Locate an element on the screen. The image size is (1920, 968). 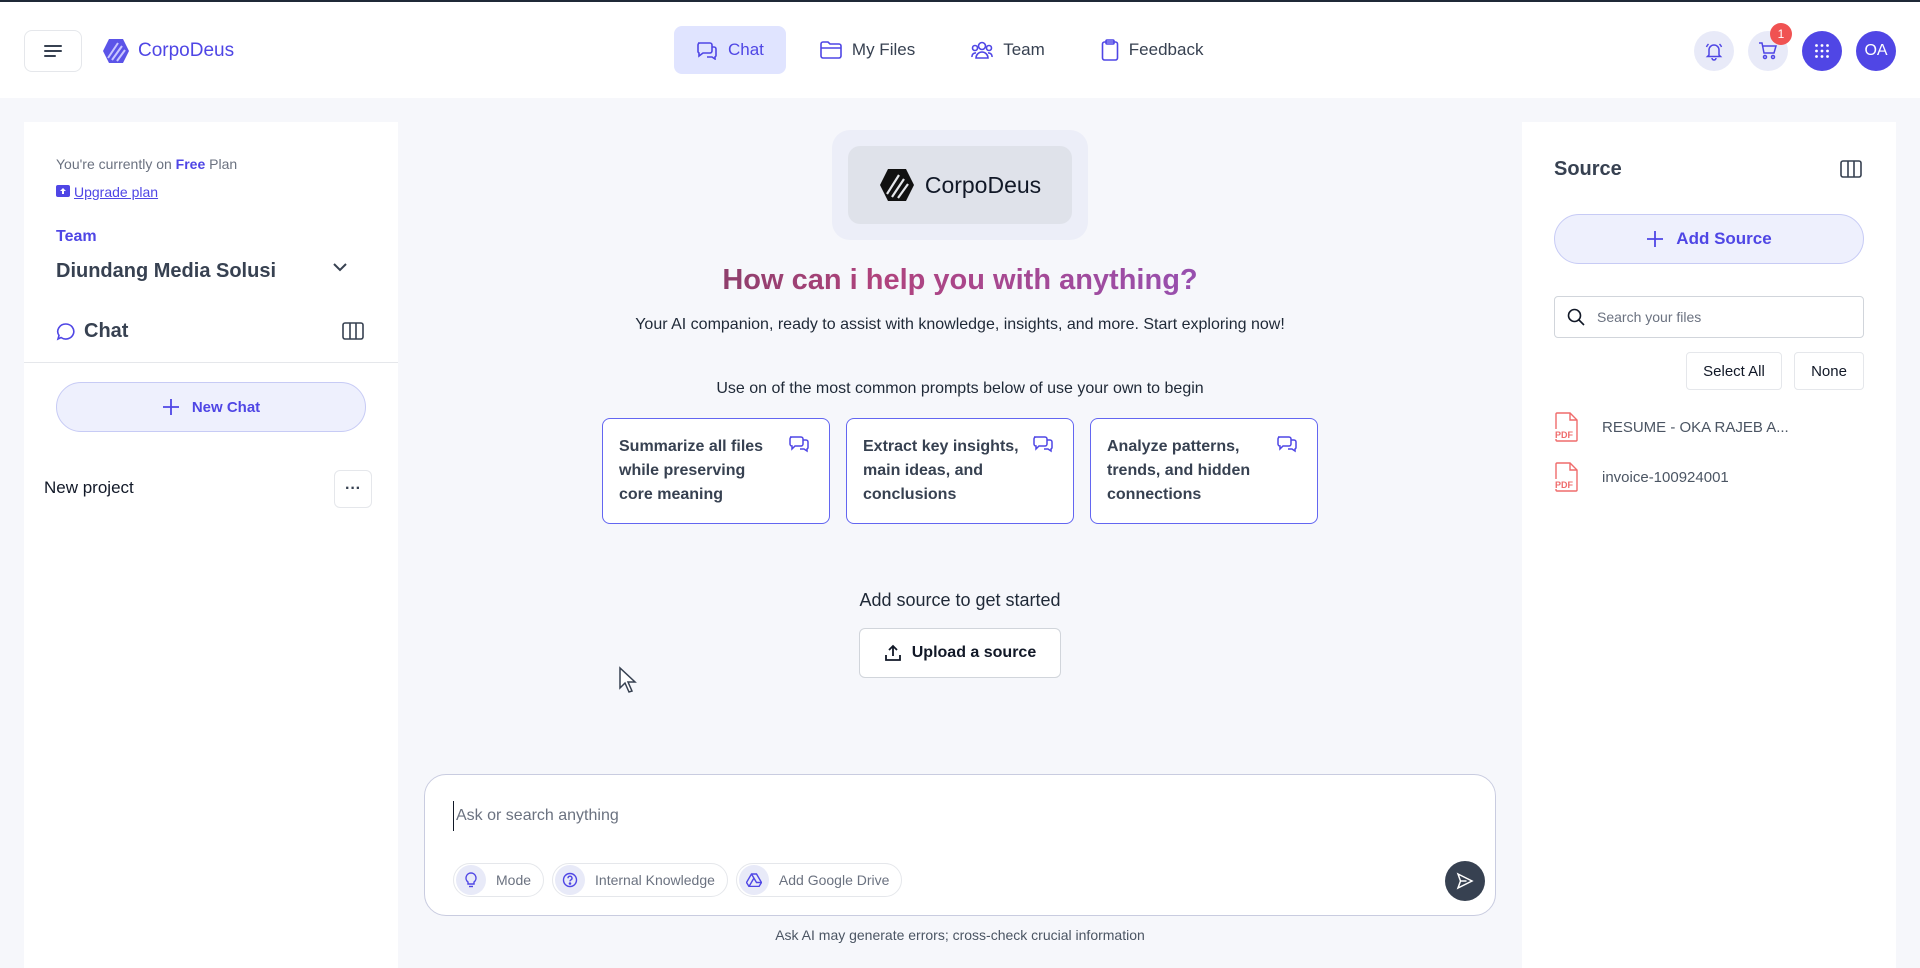
main-nav: Chat My Files Team Feedback is located at coordinates (949, 50).